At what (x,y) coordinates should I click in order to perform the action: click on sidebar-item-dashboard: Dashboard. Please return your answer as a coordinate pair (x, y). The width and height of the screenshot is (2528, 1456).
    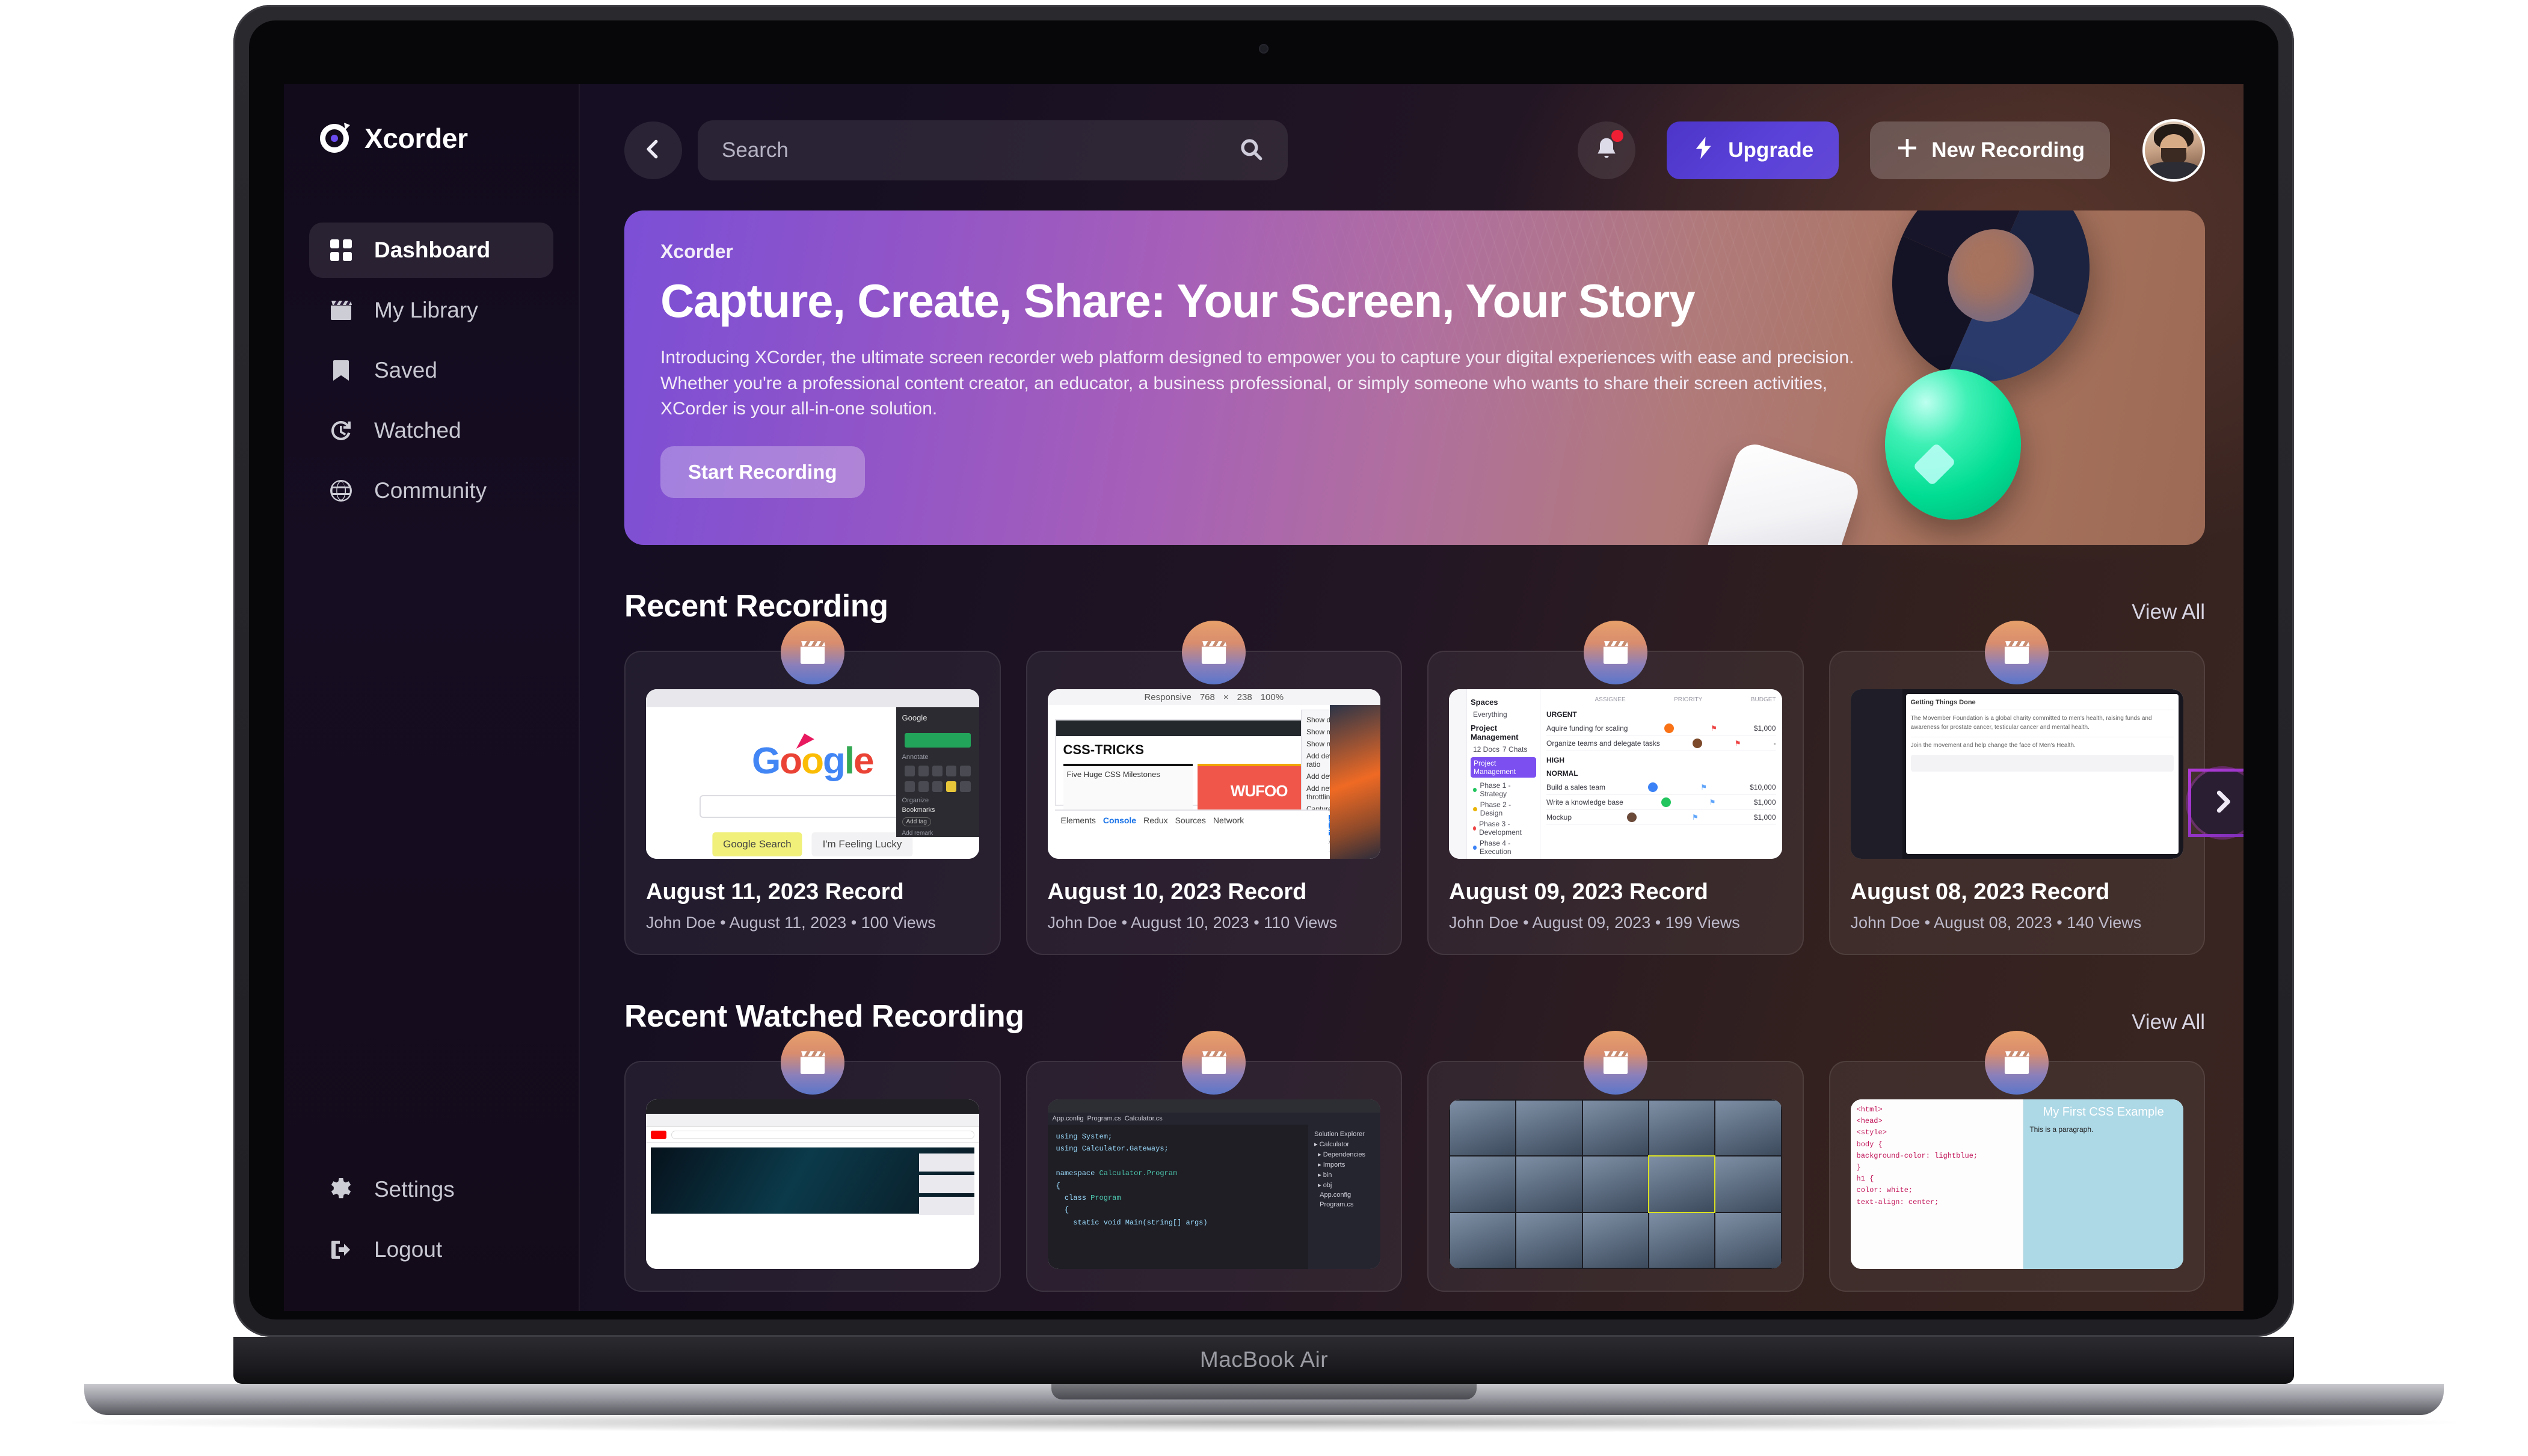
    Looking at the image, I should click on (431, 251).